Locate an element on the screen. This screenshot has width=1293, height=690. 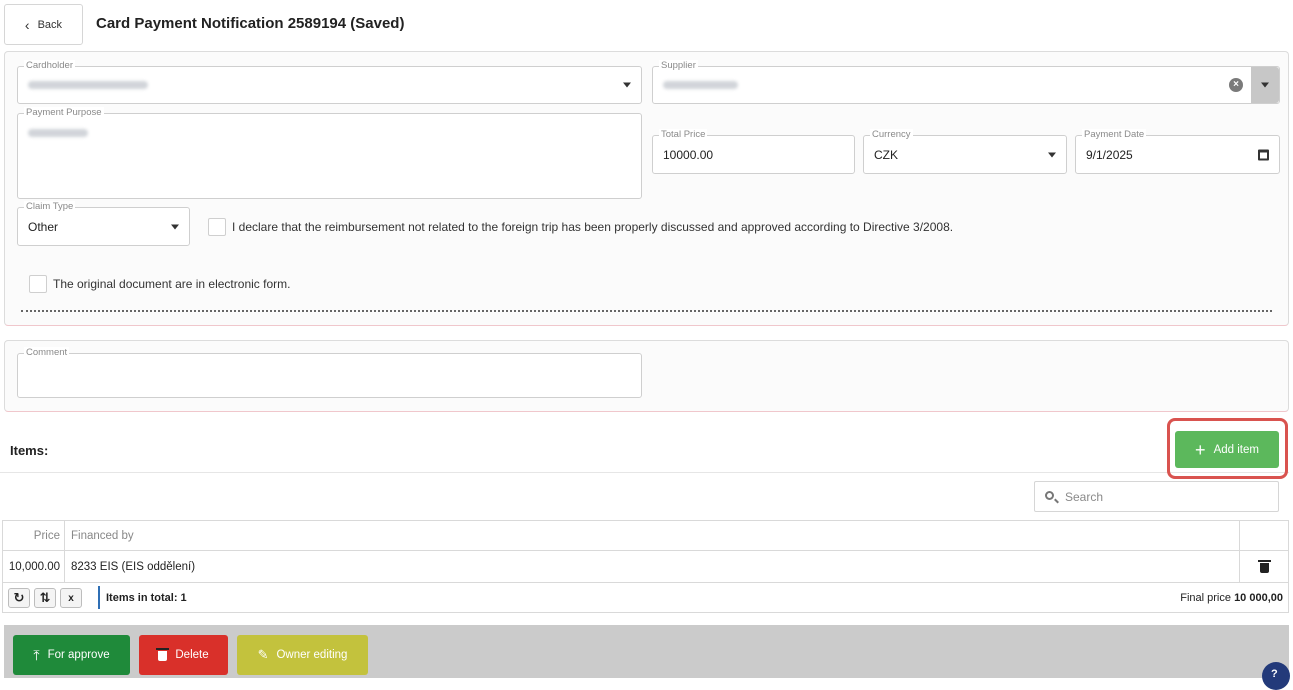
cardholder-value-redacted is located at coordinates (88, 85).